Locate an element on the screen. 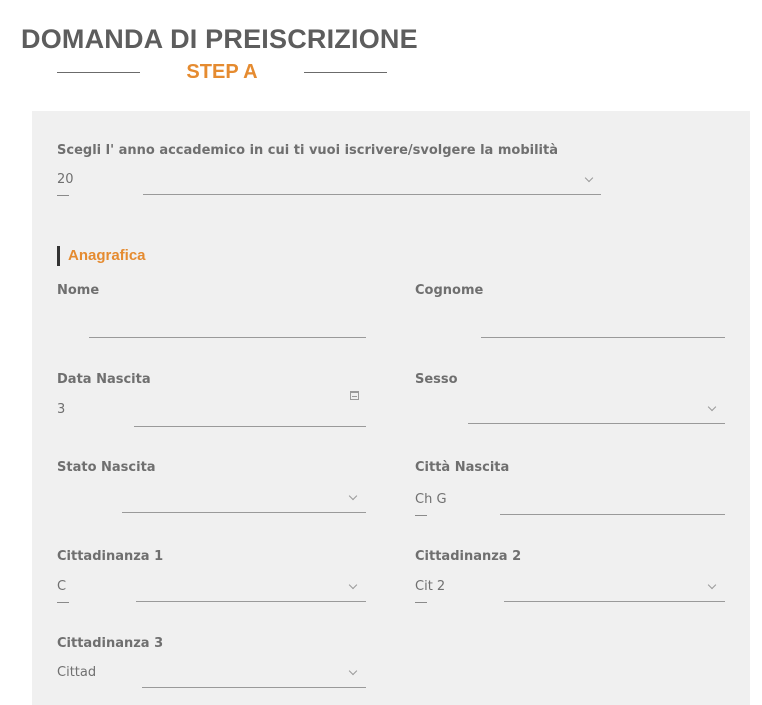 The height and width of the screenshot is (705, 762). citta-nascita-label: Città Nascita is located at coordinates (462, 467).